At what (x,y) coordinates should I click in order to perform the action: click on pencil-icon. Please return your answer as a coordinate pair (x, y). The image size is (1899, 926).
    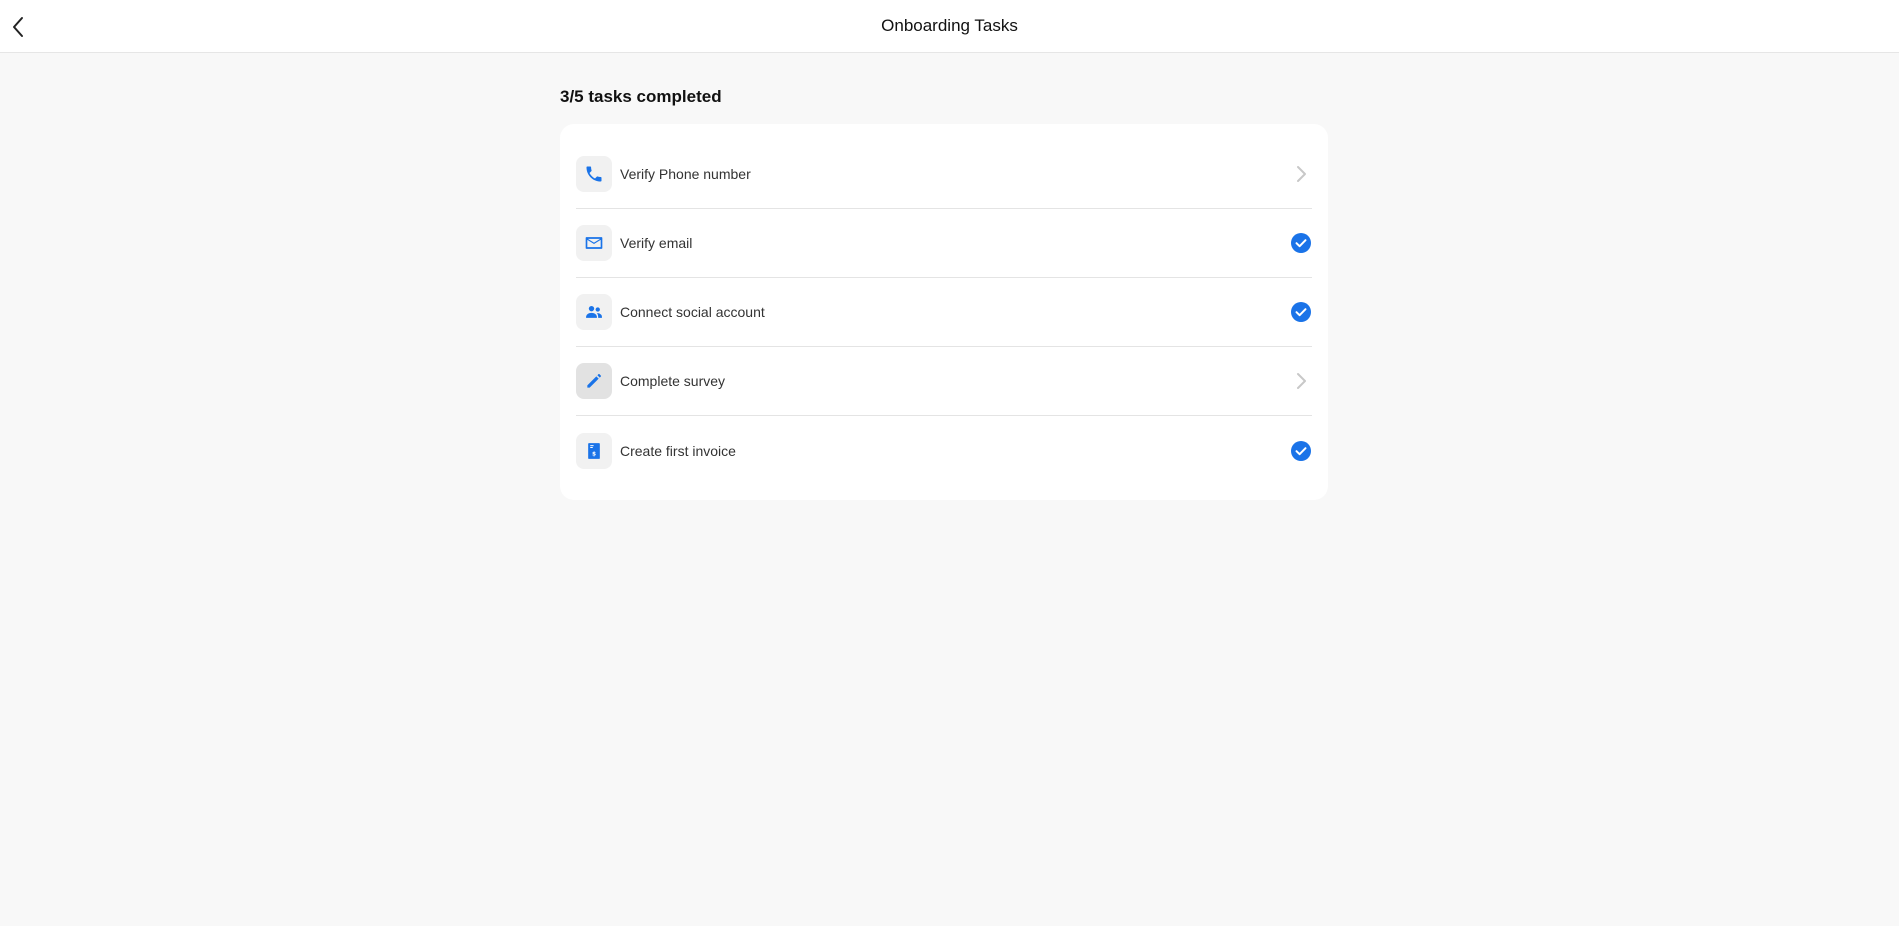
    Looking at the image, I should click on (594, 381).